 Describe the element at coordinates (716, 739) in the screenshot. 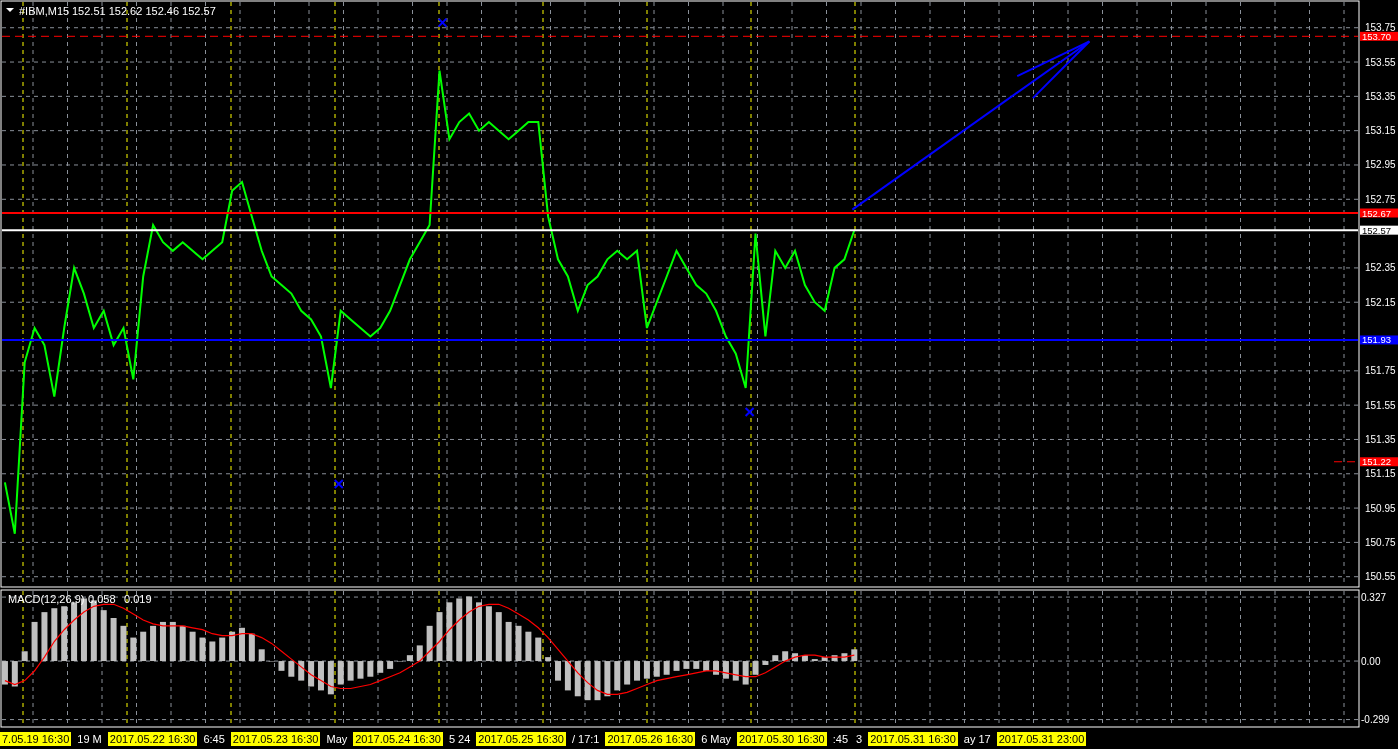

I see `time-label: 6 May` at that location.